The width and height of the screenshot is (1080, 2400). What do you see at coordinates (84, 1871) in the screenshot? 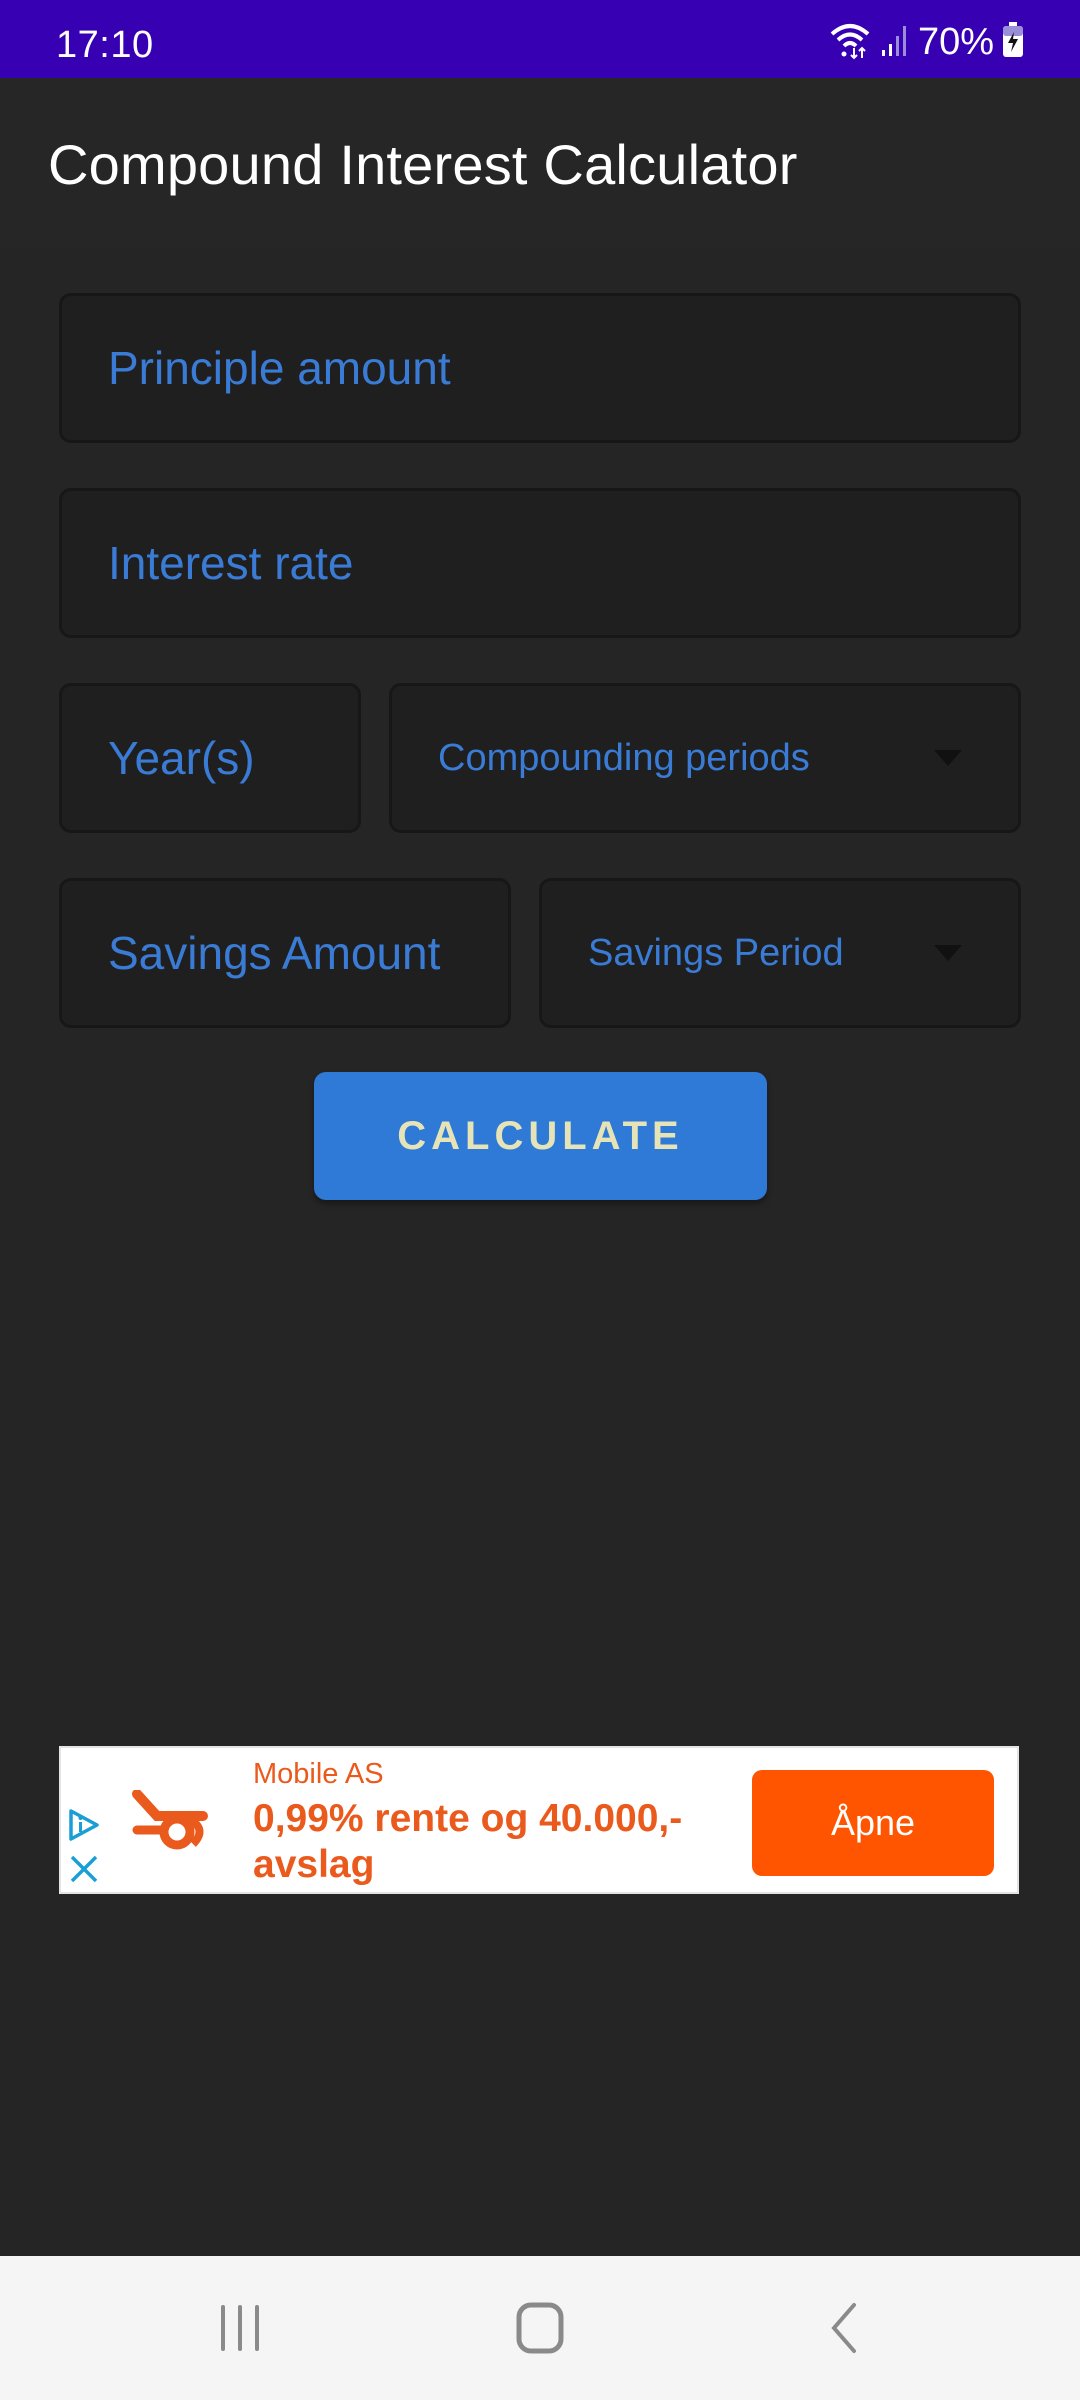
I see `ad-close-icon` at bounding box center [84, 1871].